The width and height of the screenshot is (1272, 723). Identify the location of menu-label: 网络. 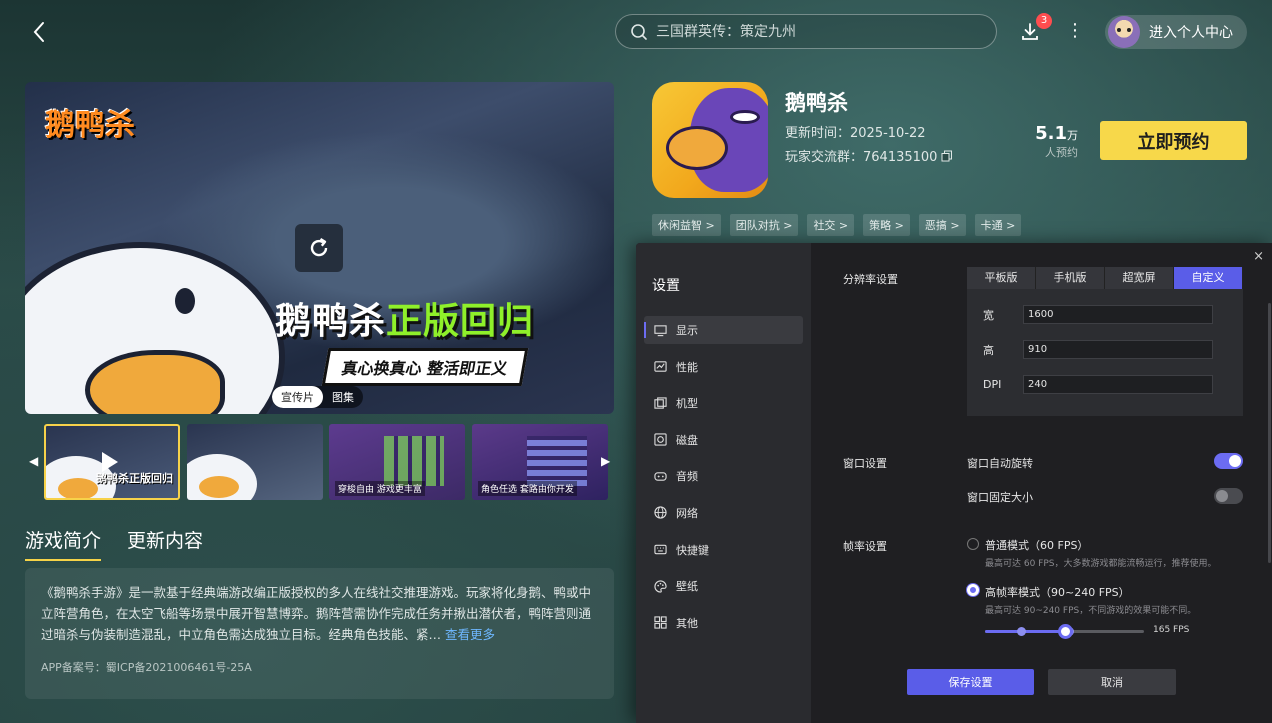
(687, 513).